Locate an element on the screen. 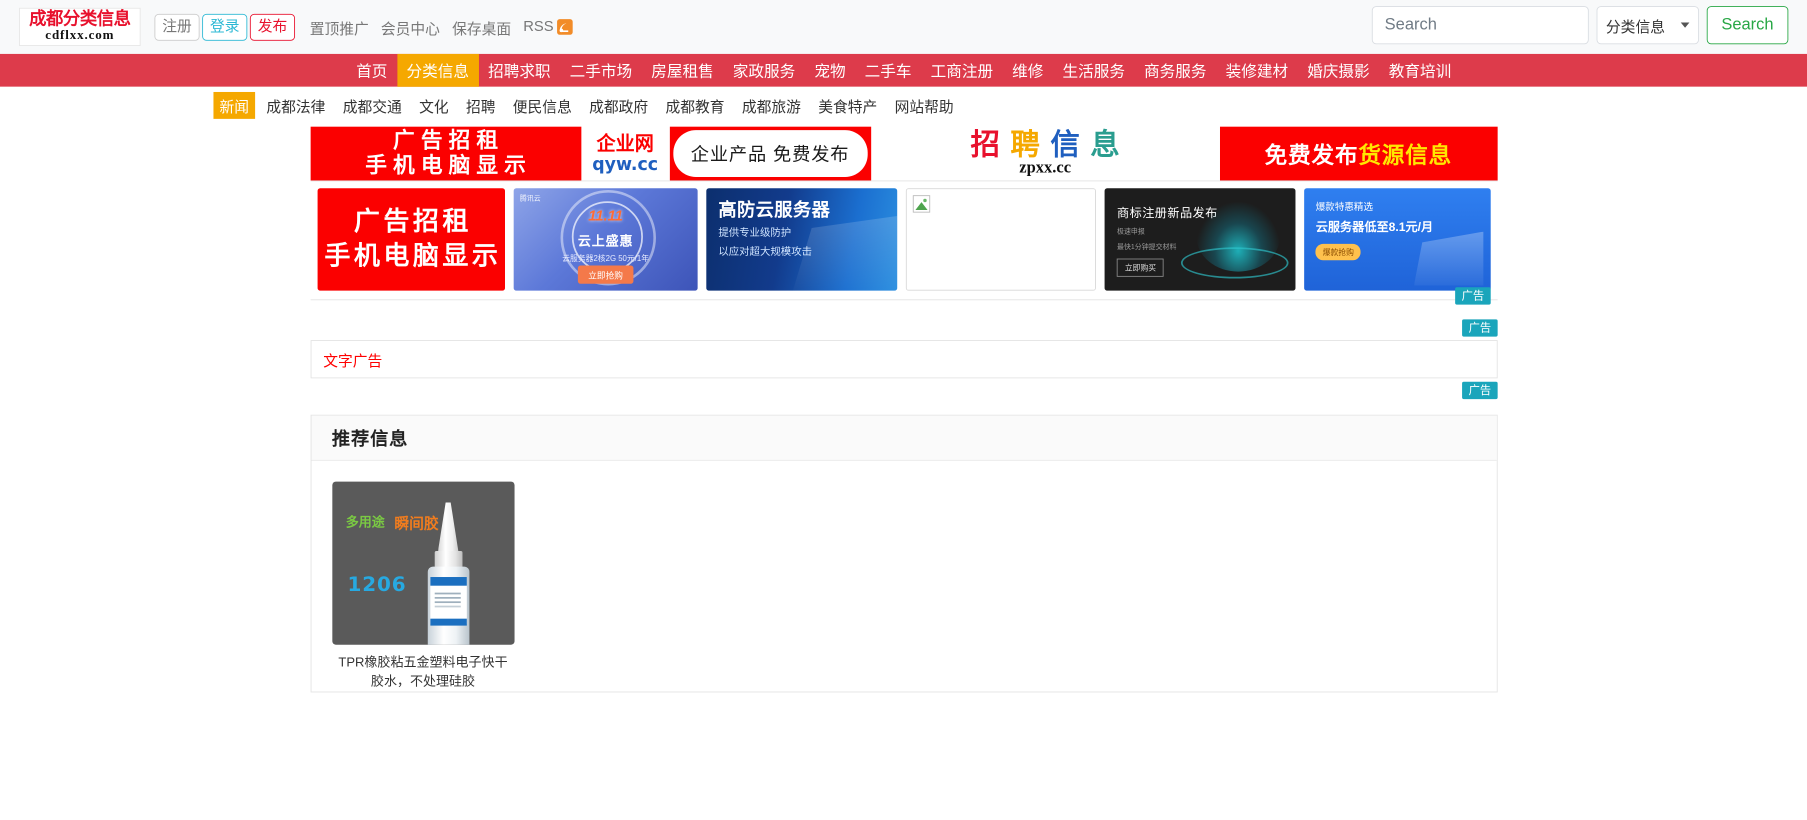 Image resolution: width=1807 pixels, height=820 pixels. recommend-thumbnail: 多用途 瞬间胶 1206 is located at coordinates (423, 563).